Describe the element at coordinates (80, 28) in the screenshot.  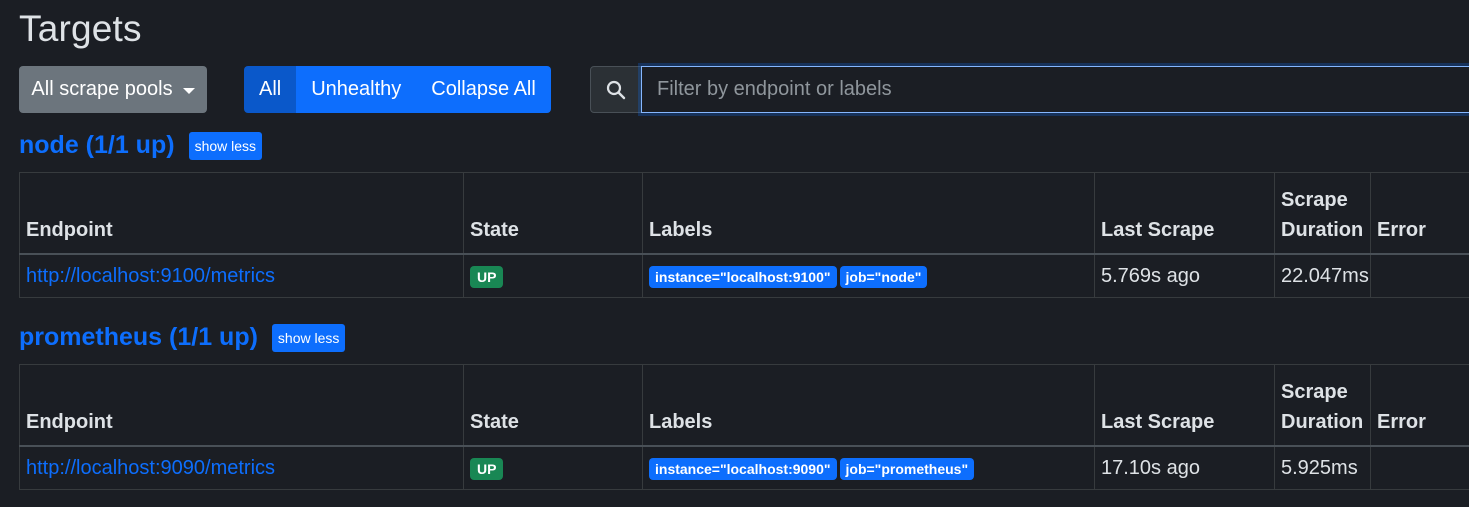
I see `page-title: Targets` at that location.